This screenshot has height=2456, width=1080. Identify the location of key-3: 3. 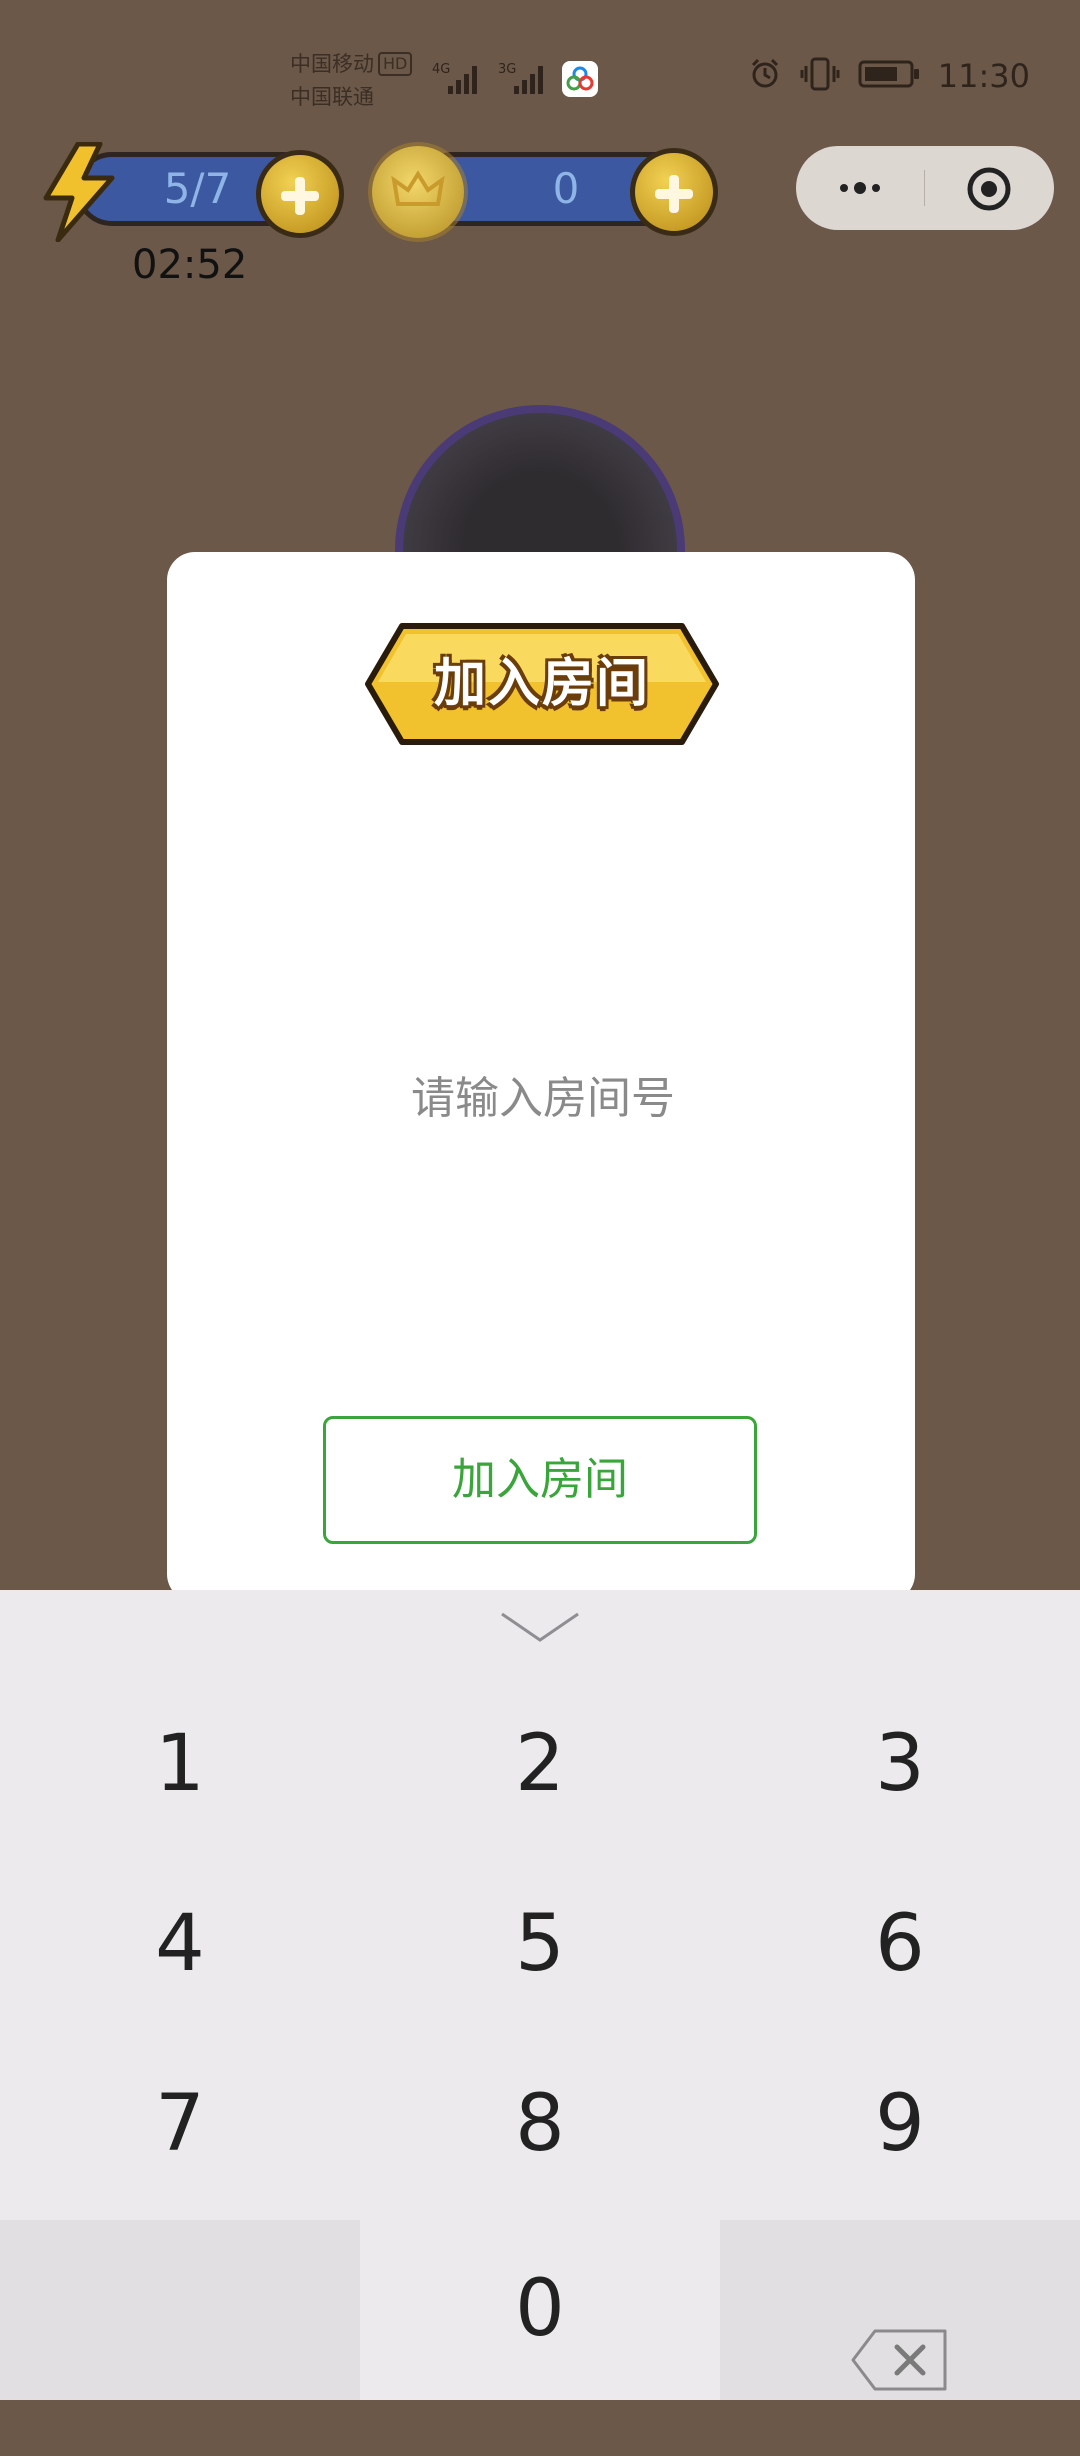
(900, 1764).